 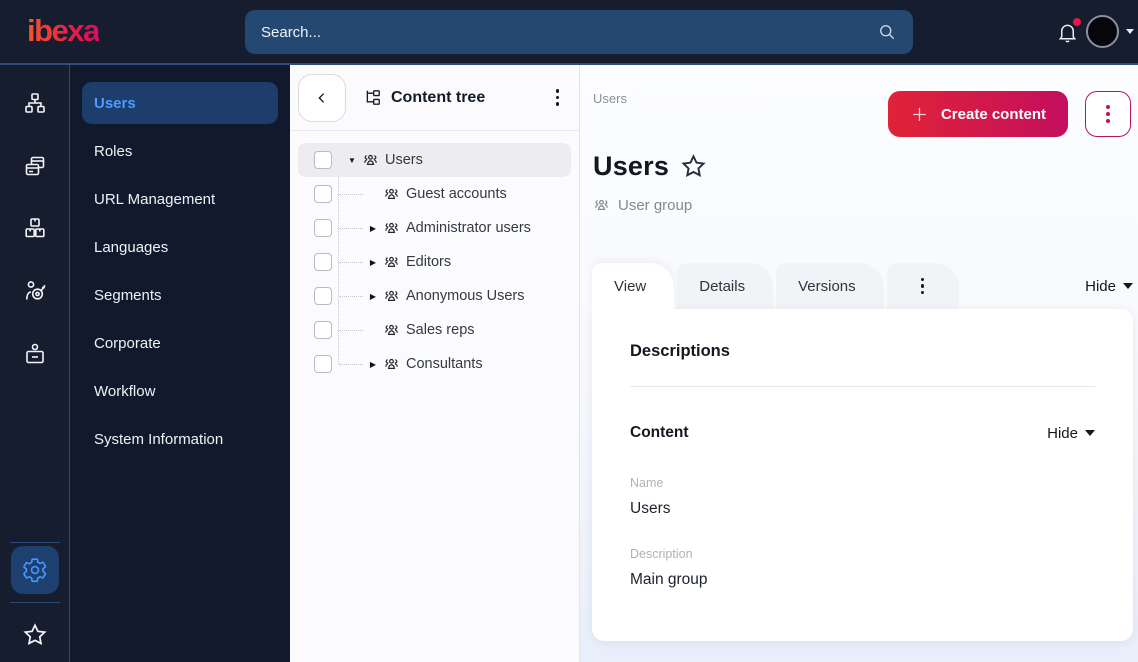 What do you see at coordinates (63, 31) in the screenshot?
I see `ibexa-logo: ibexa` at bounding box center [63, 31].